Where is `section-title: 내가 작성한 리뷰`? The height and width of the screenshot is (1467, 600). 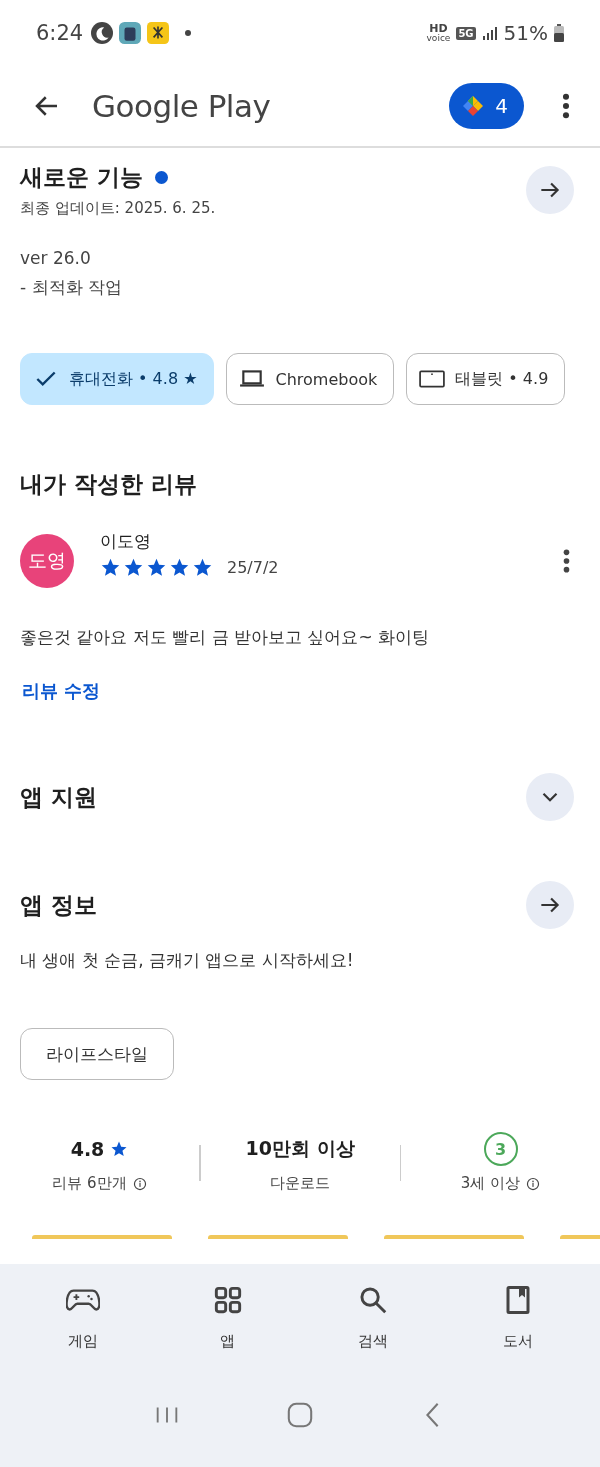
section-title: 내가 작성한 리뷰 is located at coordinates (108, 484).